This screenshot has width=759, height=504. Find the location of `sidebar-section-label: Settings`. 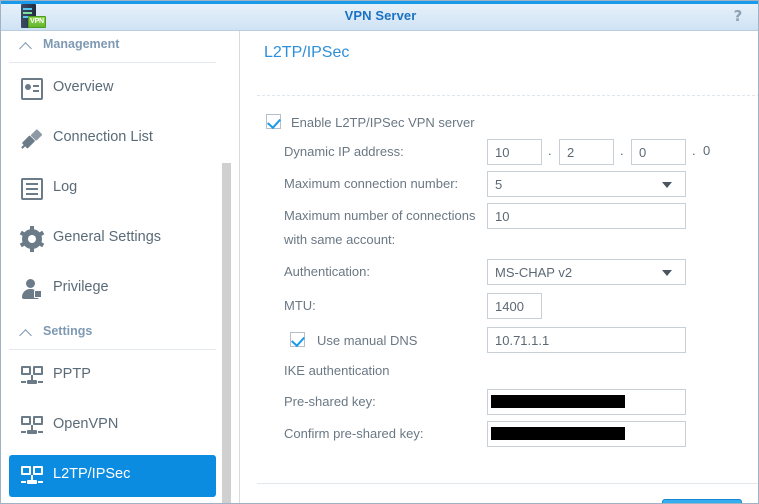

sidebar-section-label: Settings is located at coordinates (68, 331).